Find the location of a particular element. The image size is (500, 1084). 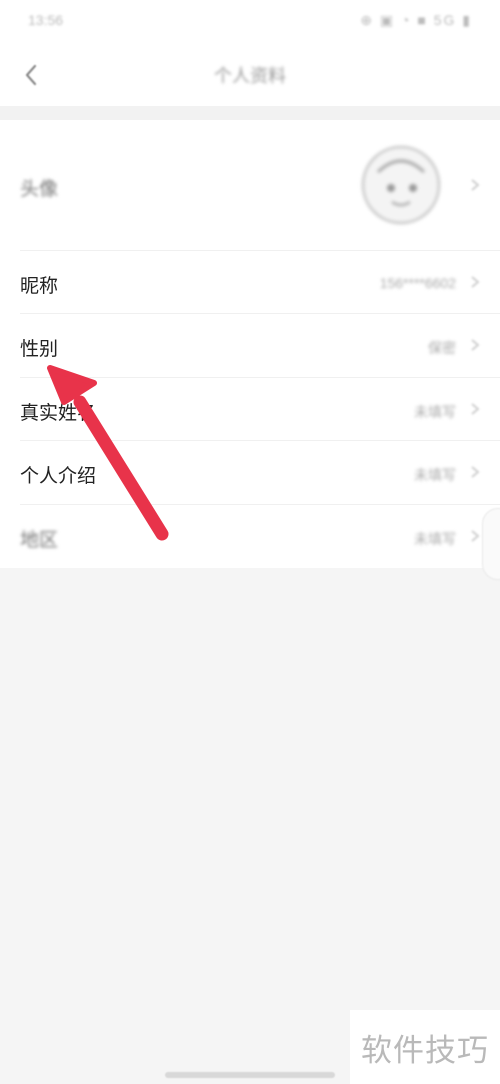

watermark-text: 软件技巧 is located at coordinates (425, 1050).